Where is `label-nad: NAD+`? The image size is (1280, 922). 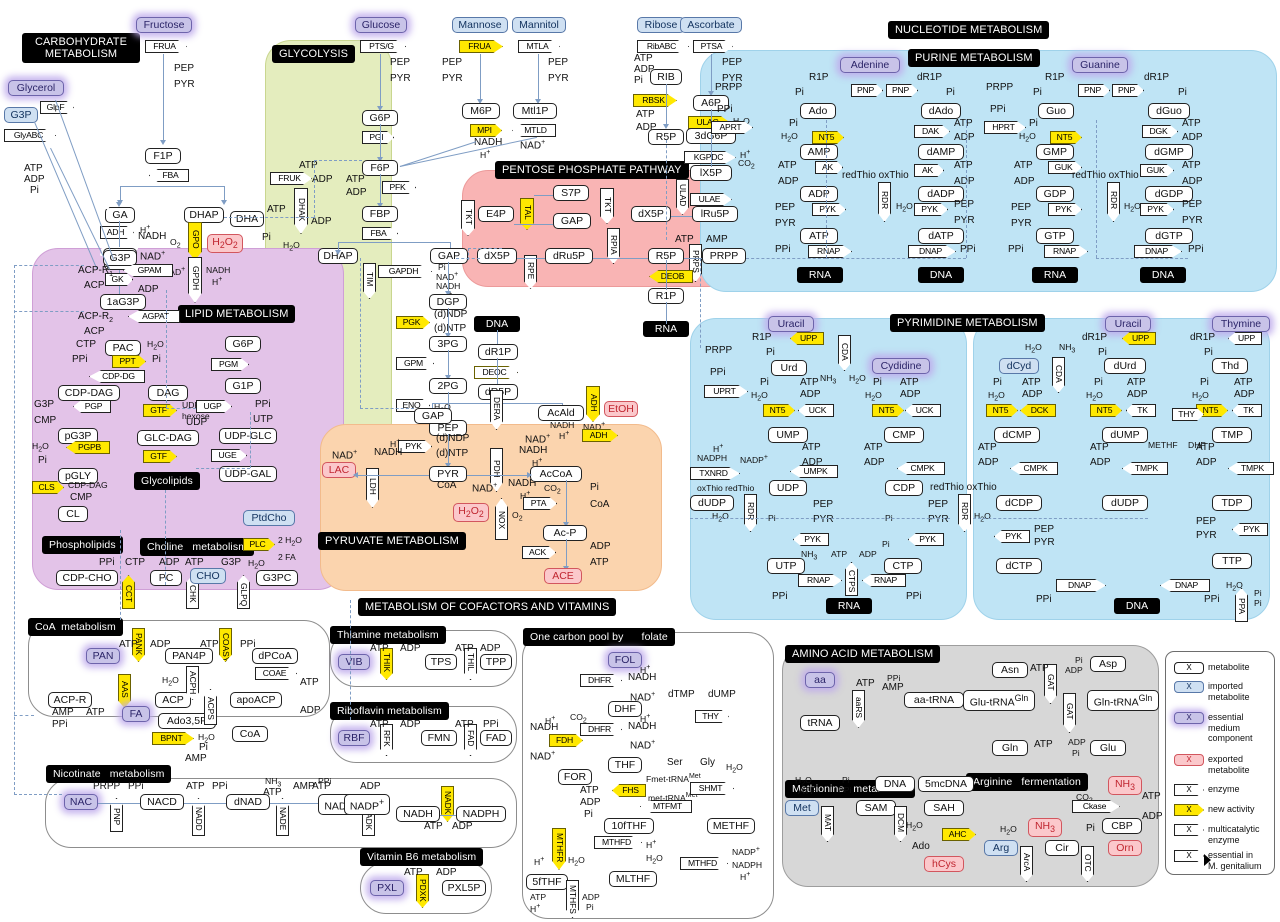 label-nad: NAD+ is located at coordinates (485, 488).